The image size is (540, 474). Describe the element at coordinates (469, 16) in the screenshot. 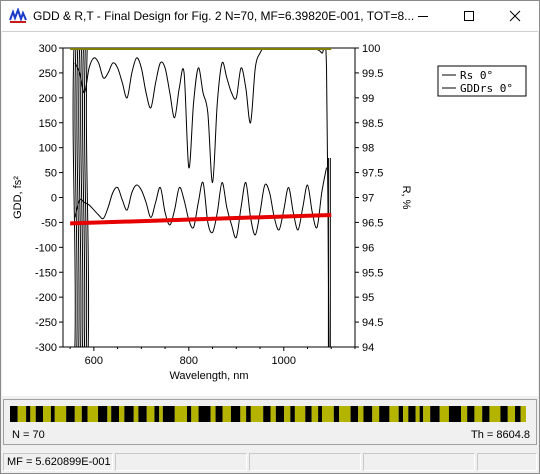

I see `maximize-button` at that location.